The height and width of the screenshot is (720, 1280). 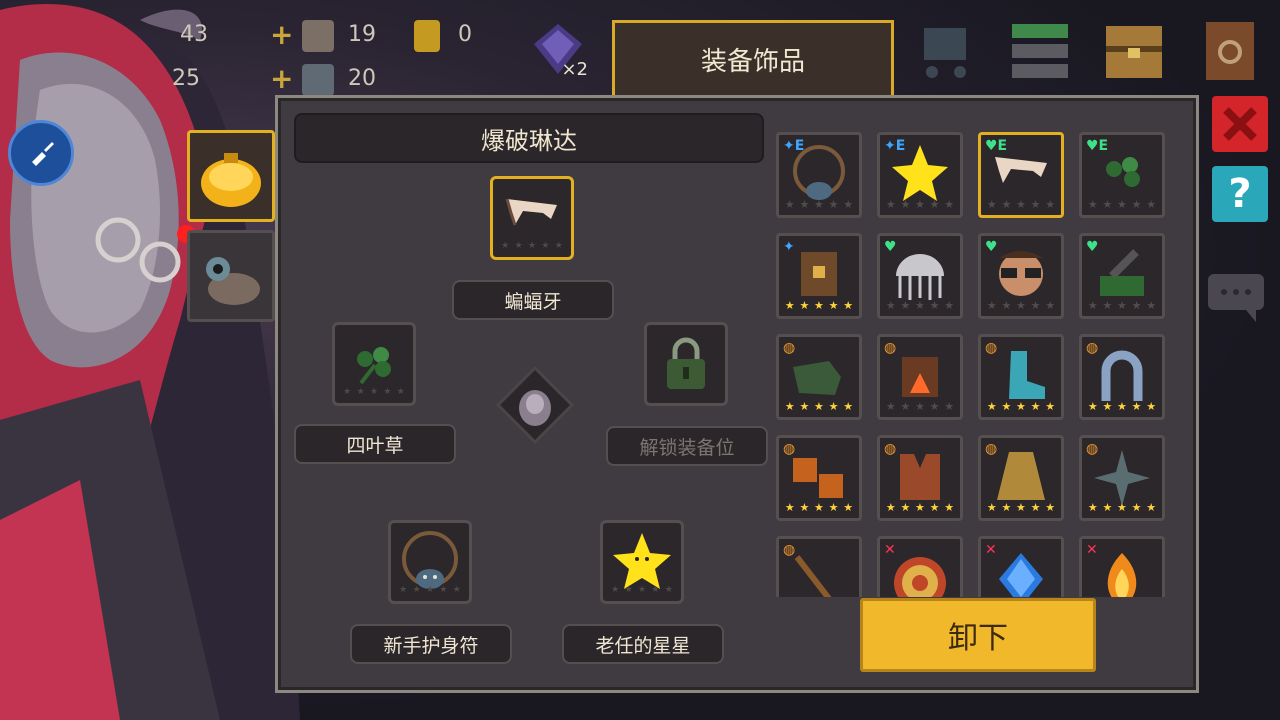 I want to click on pet-icon, so click(x=233, y=281).